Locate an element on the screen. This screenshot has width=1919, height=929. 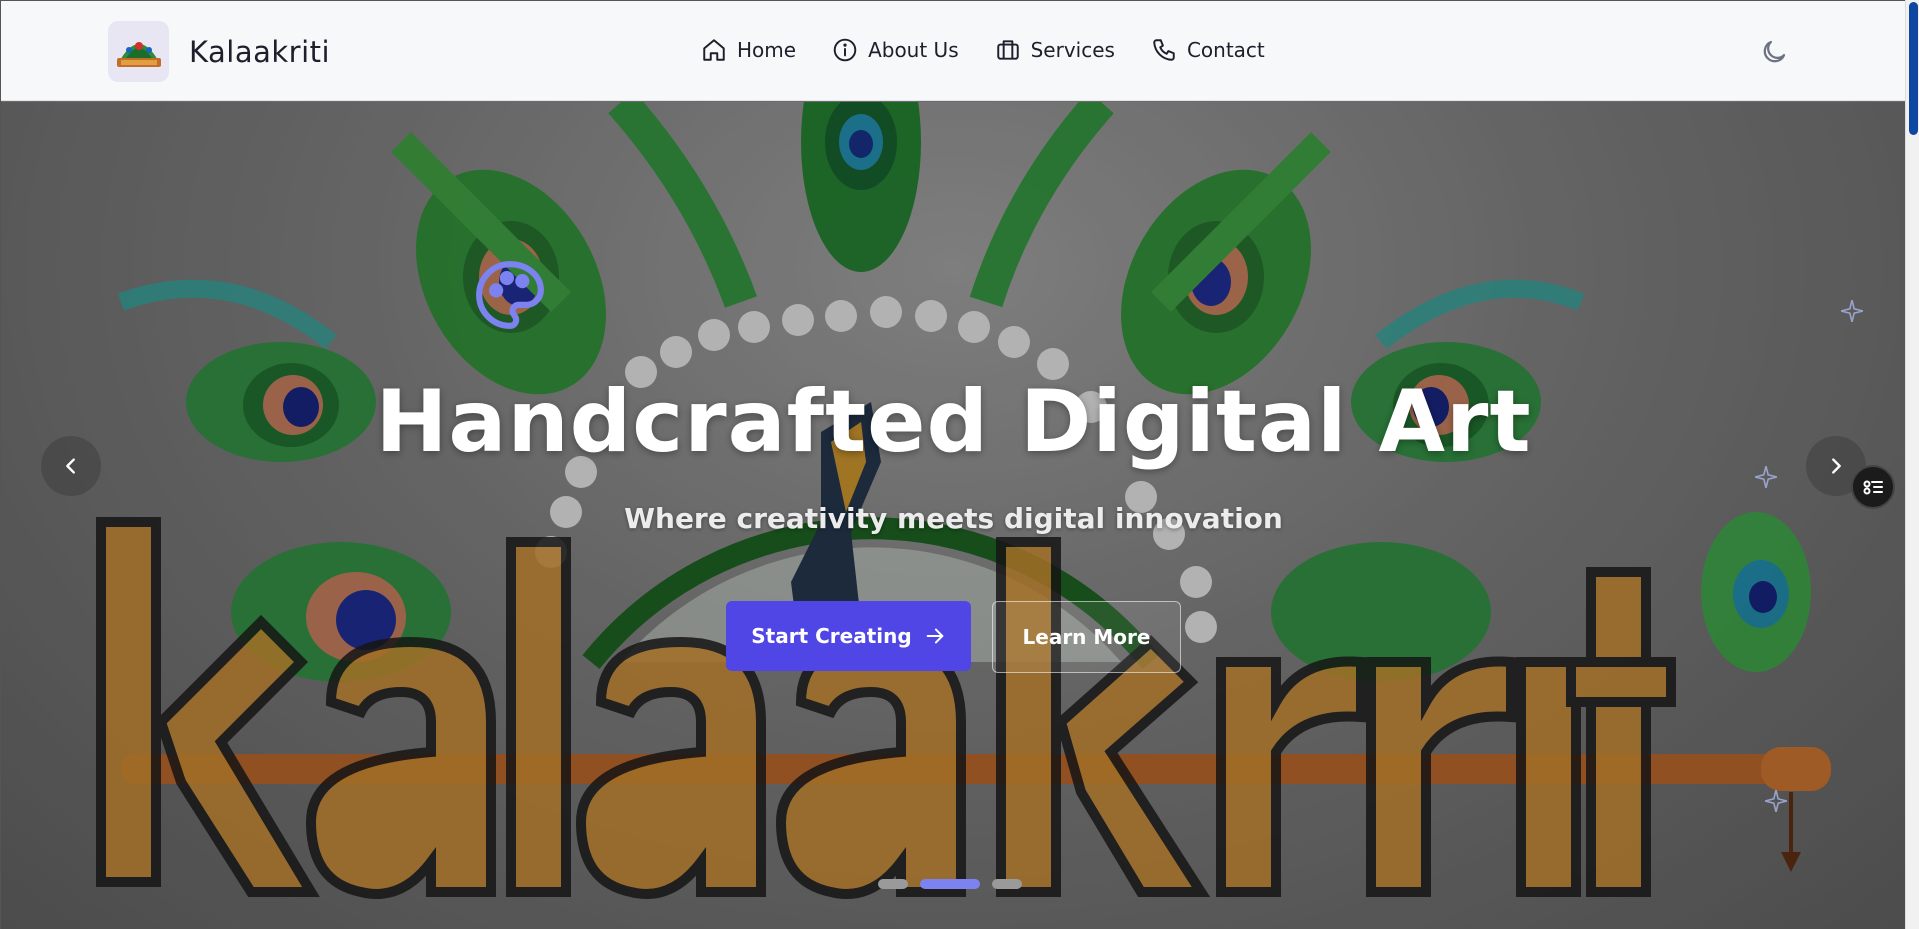
palette-icon is located at coordinates (510, 295).